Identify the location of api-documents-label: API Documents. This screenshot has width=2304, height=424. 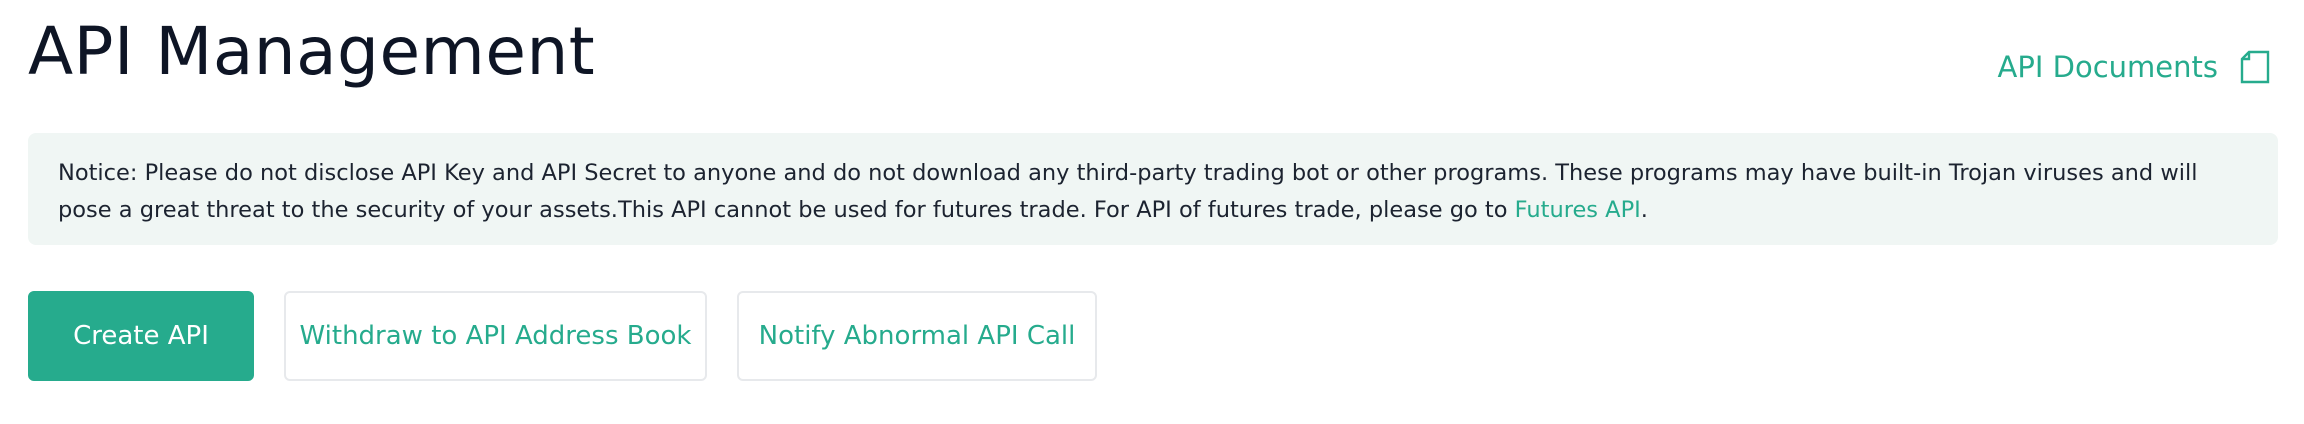
(2107, 67).